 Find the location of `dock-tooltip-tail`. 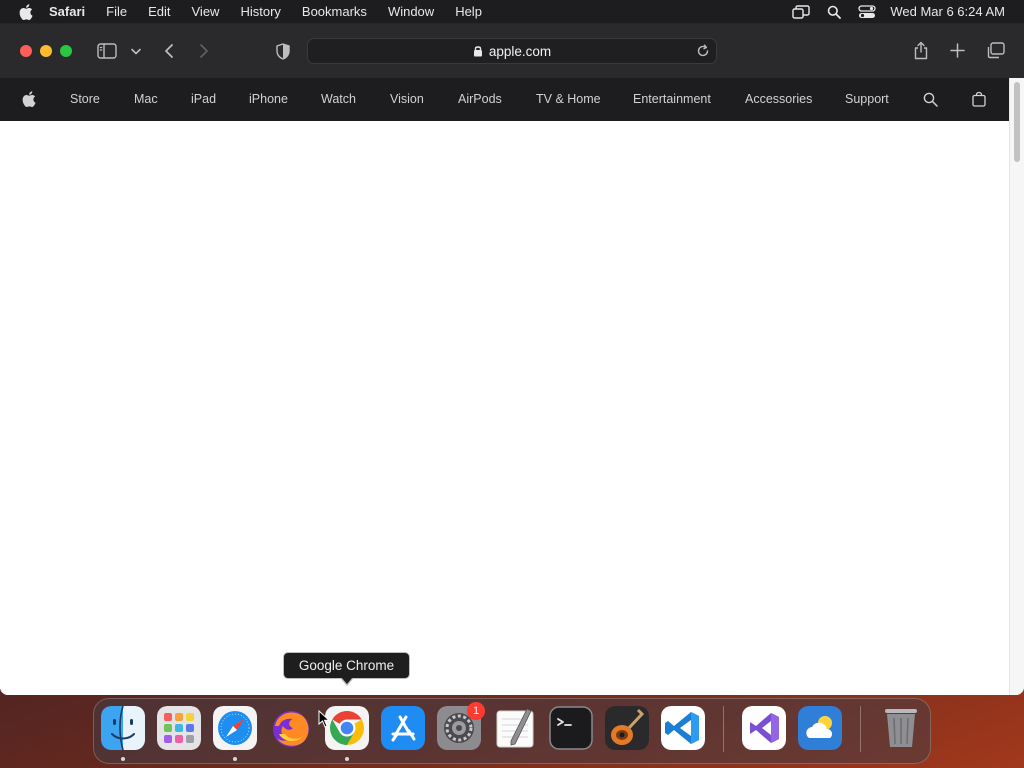

dock-tooltip-tail is located at coordinates (347, 681).